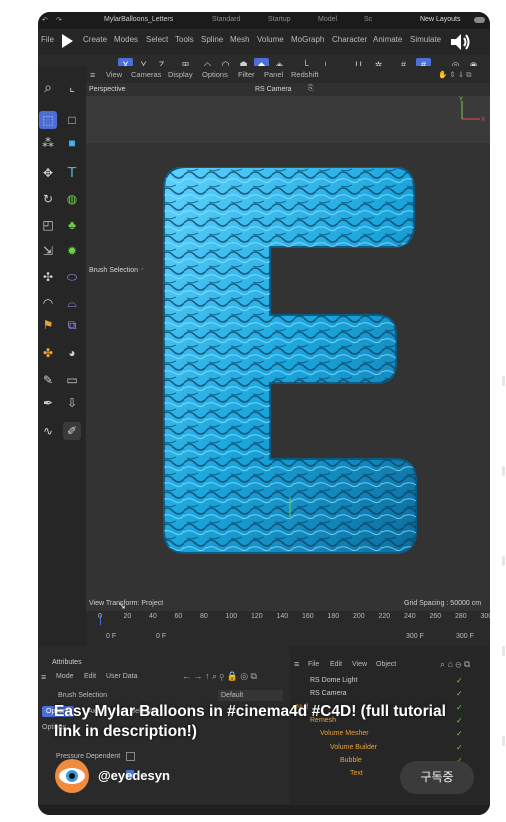 This screenshot has height=822, width=506. I want to click on end-frame-field: 300 F, so click(415, 636).